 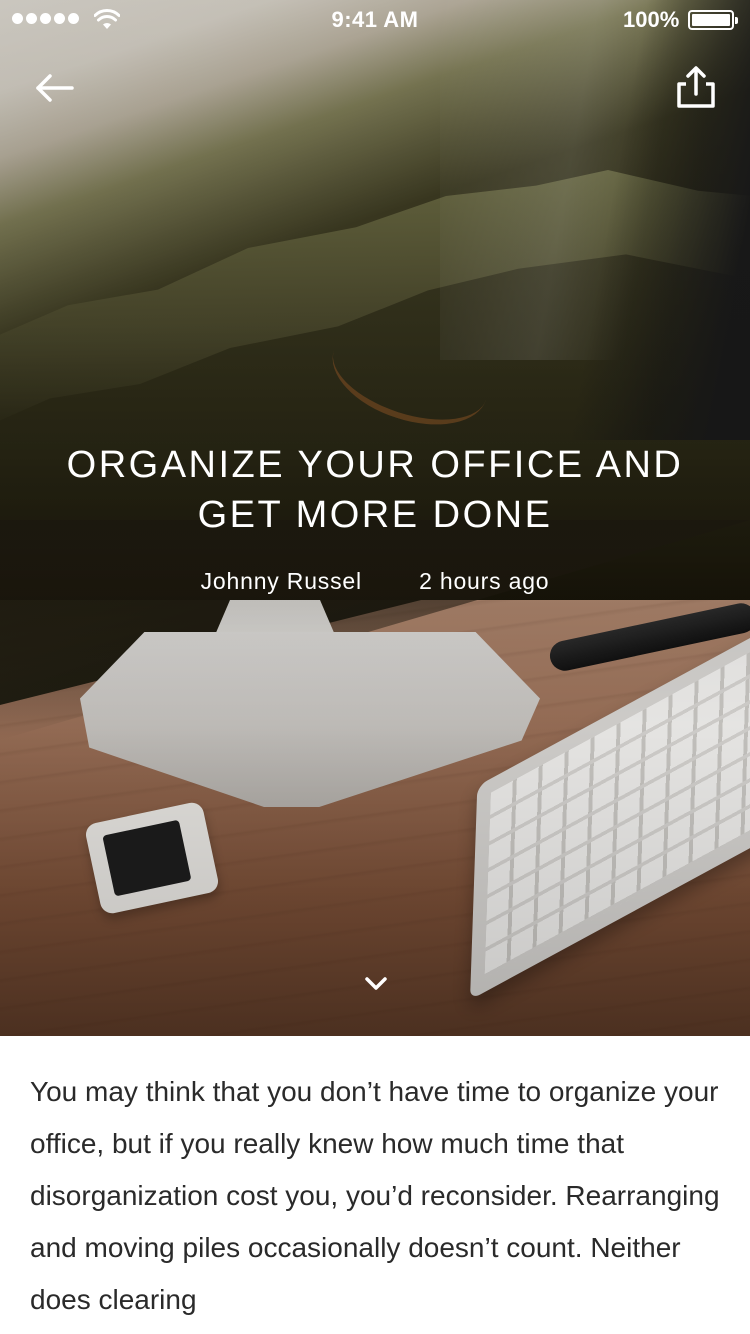 What do you see at coordinates (375, 490) in the screenshot?
I see `article-title: ORGANIZE YOUR OFFICE AND GET MORE DONE` at bounding box center [375, 490].